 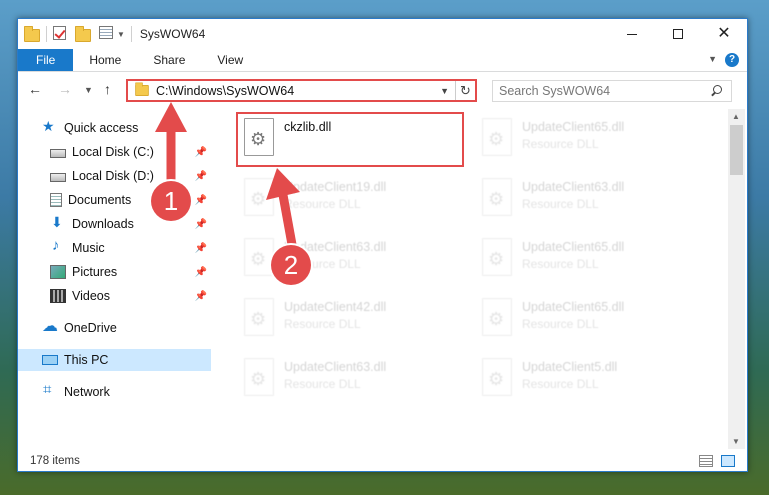 I want to click on sidebar-item-this-pc: This PC, so click(x=114, y=360).